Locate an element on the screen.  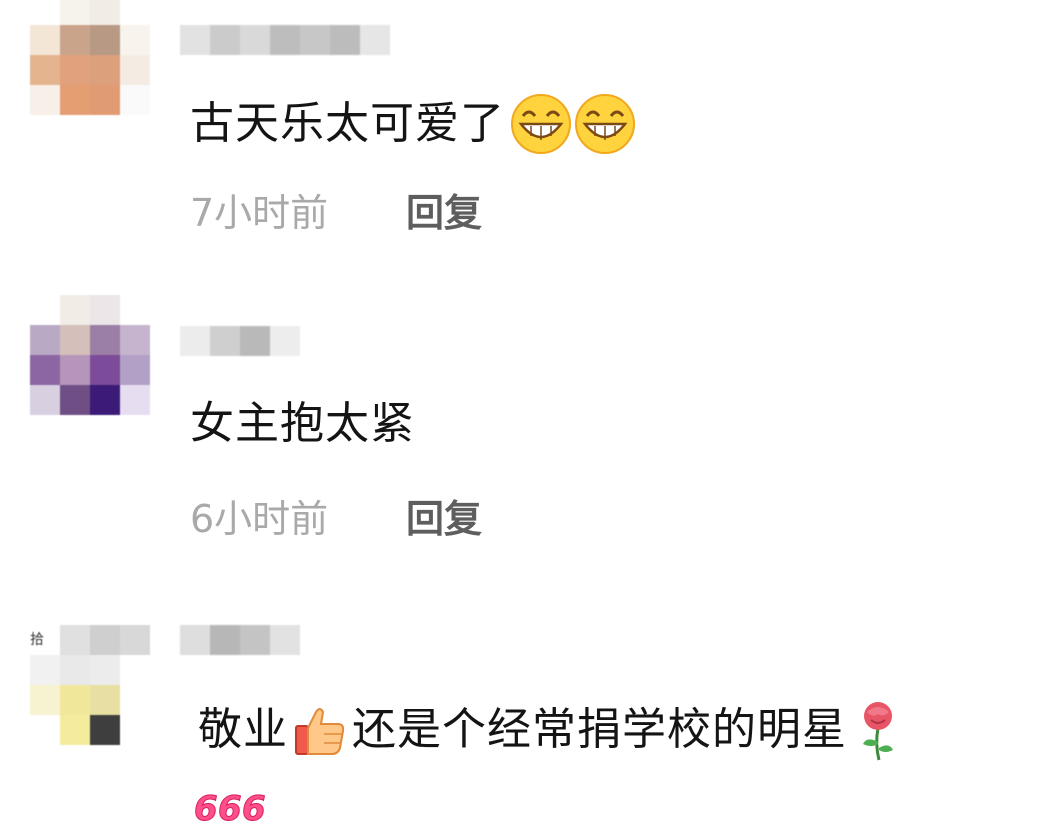
comment-time: 7小时前 is located at coordinates (259, 213).